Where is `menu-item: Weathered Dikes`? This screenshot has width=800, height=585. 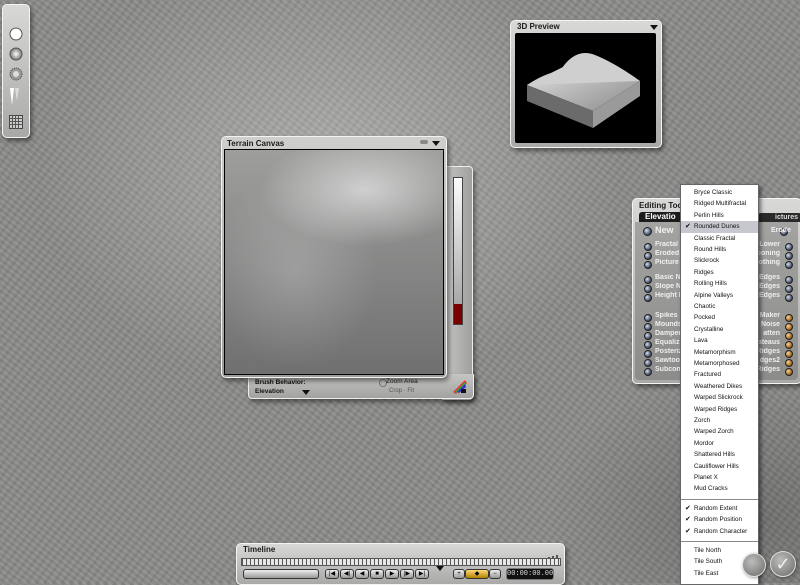 menu-item: Weathered Dikes is located at coordinates (719, 386).